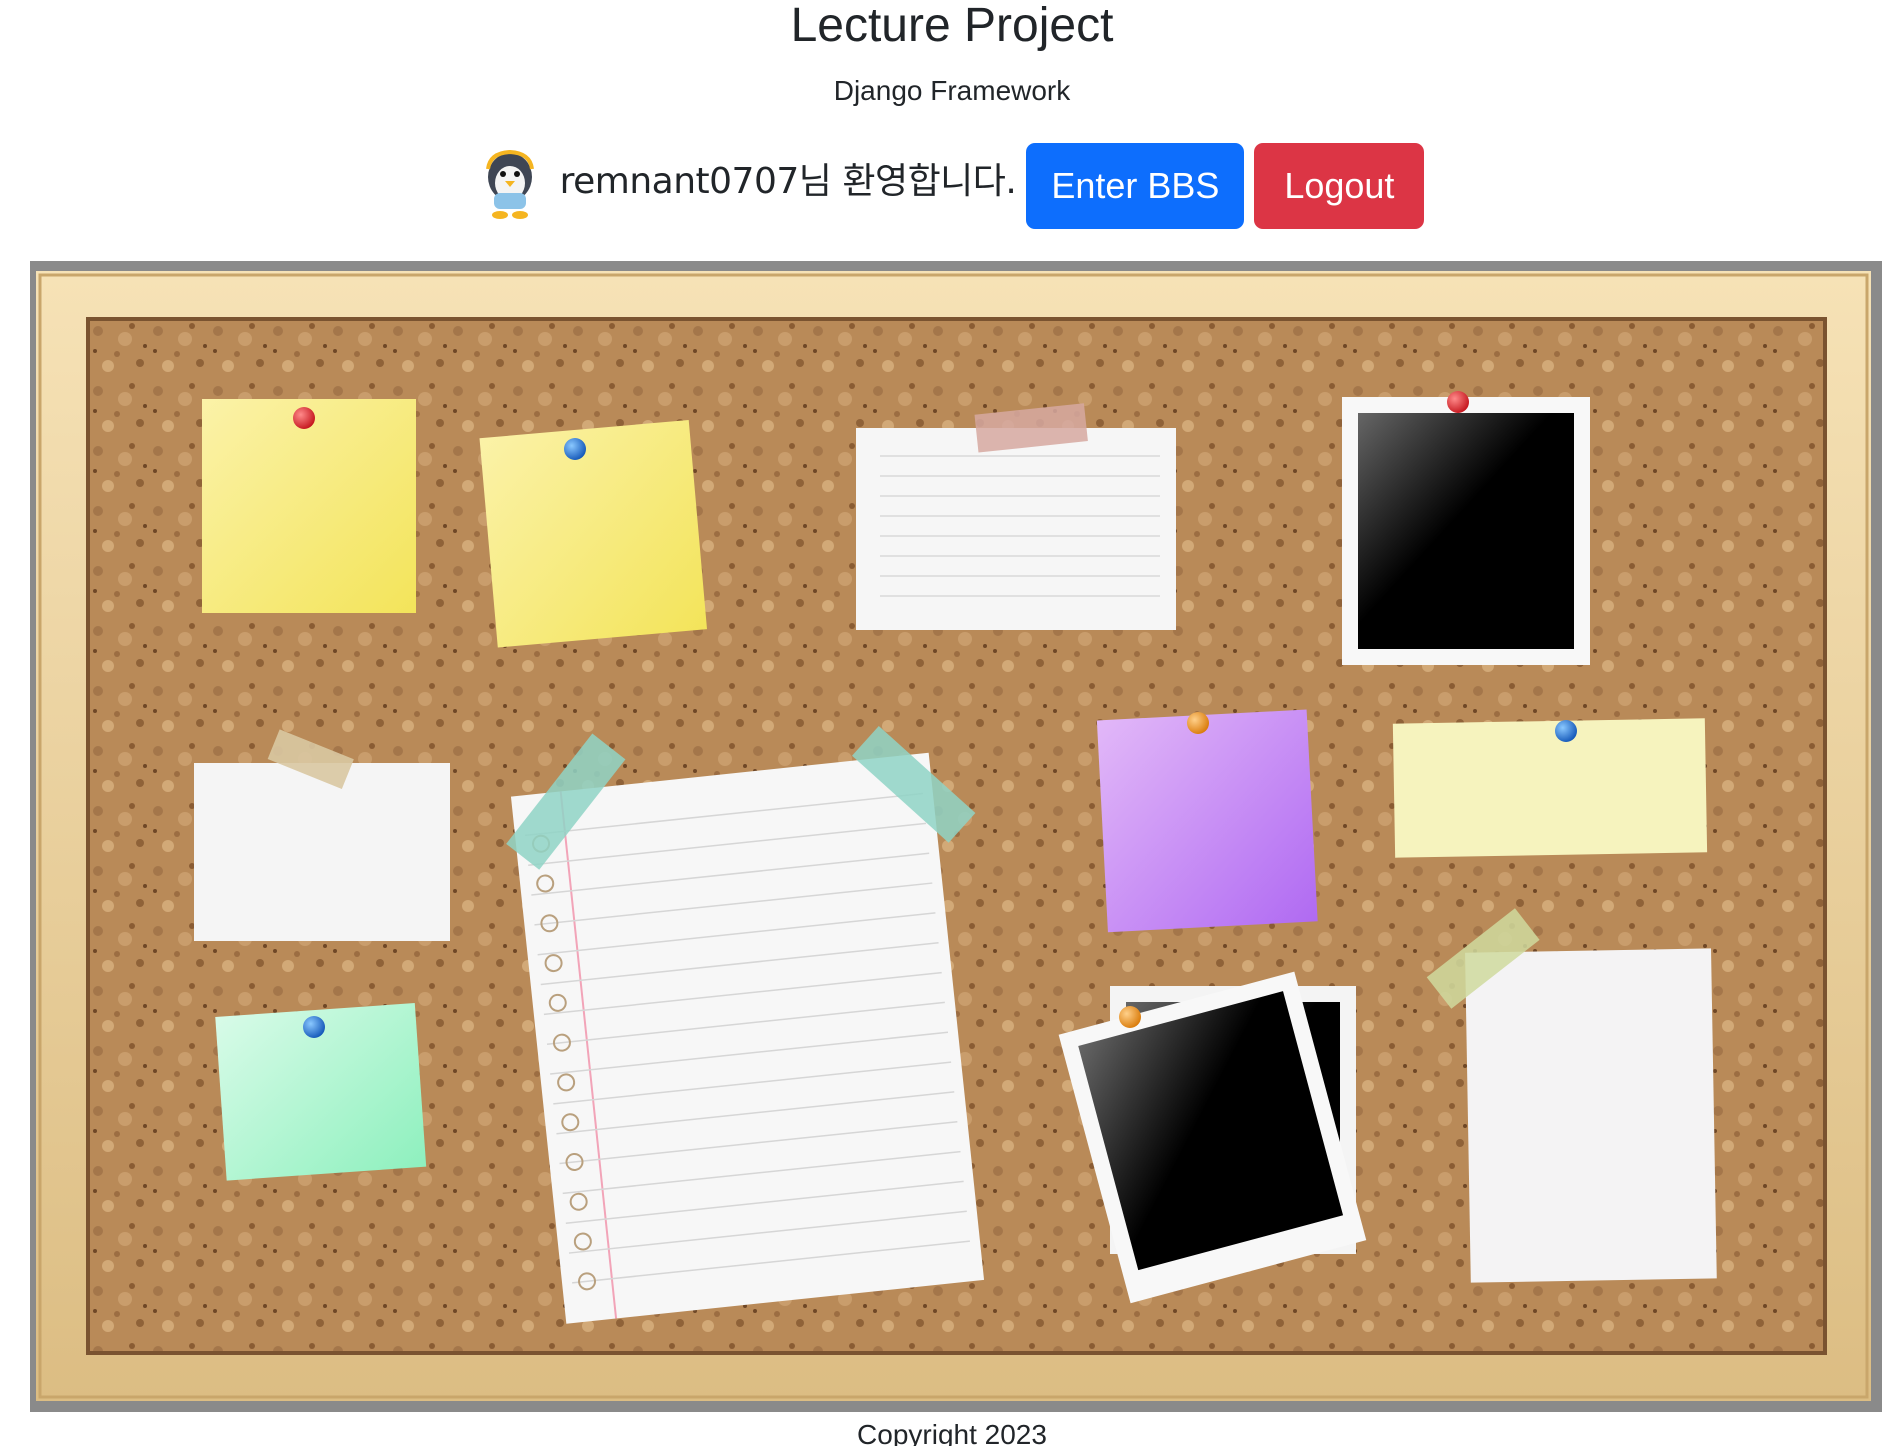 The width and height of the screenshot is (1904, 1446). I want to click on page-title: Lecture Project, so click(952, 26).